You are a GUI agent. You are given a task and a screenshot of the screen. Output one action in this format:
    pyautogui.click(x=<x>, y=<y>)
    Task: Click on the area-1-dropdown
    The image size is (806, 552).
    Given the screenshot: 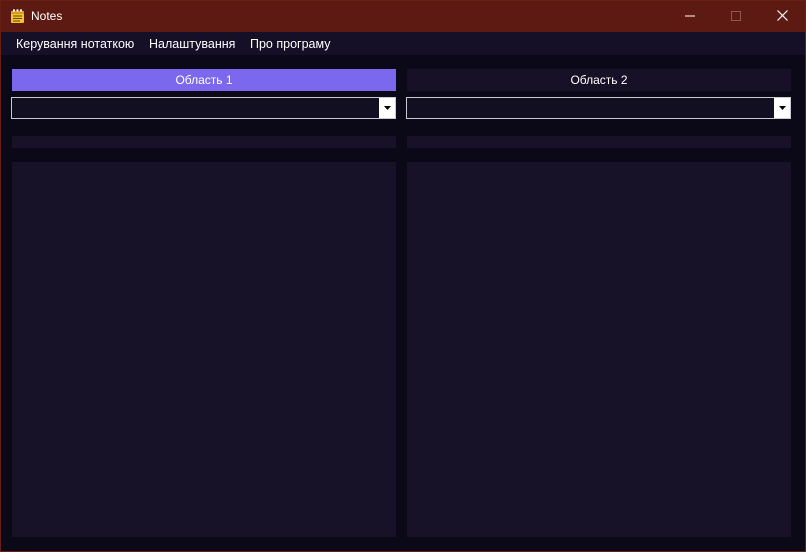 What is the action you would take?
    pyautogui.click(x=203, y=108)
    